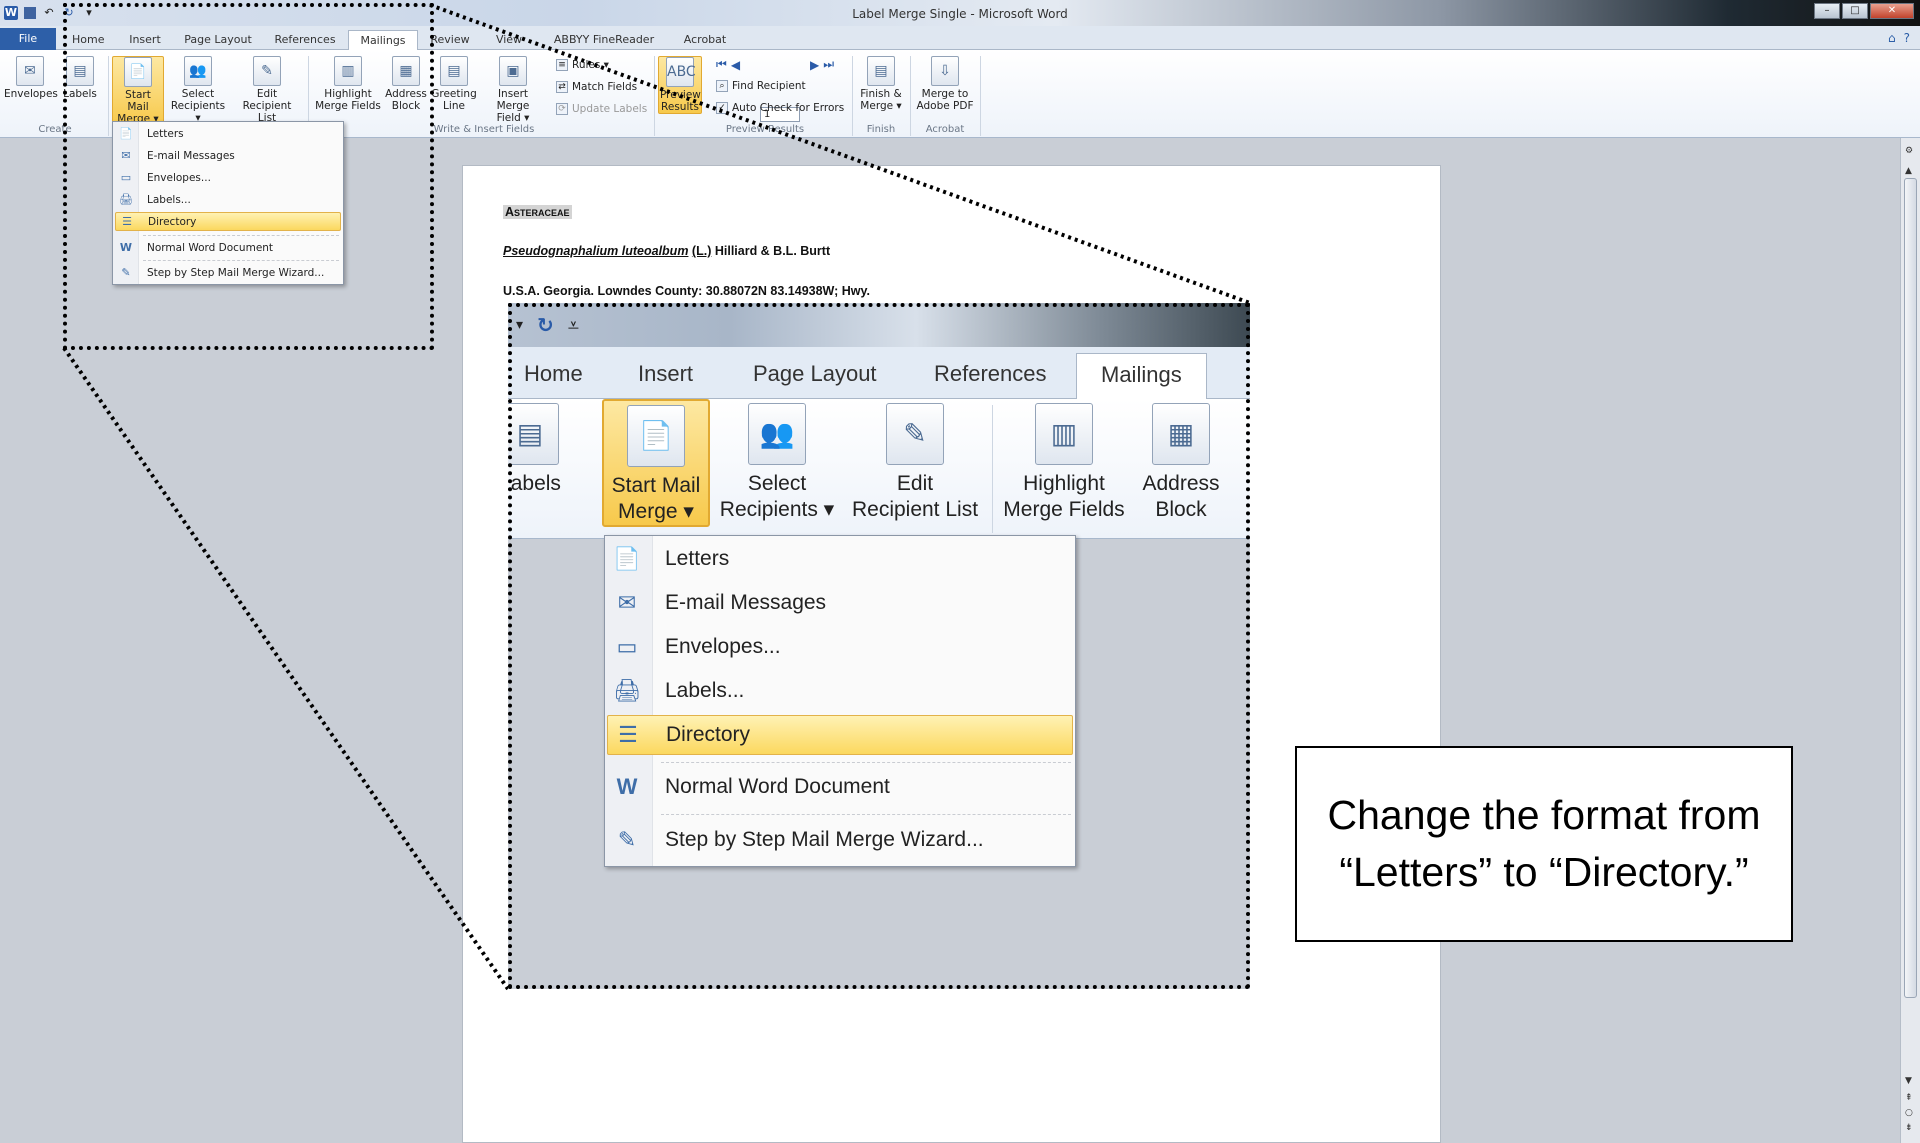  I want to click on group-label-finish: Finish, so click(881, 129).